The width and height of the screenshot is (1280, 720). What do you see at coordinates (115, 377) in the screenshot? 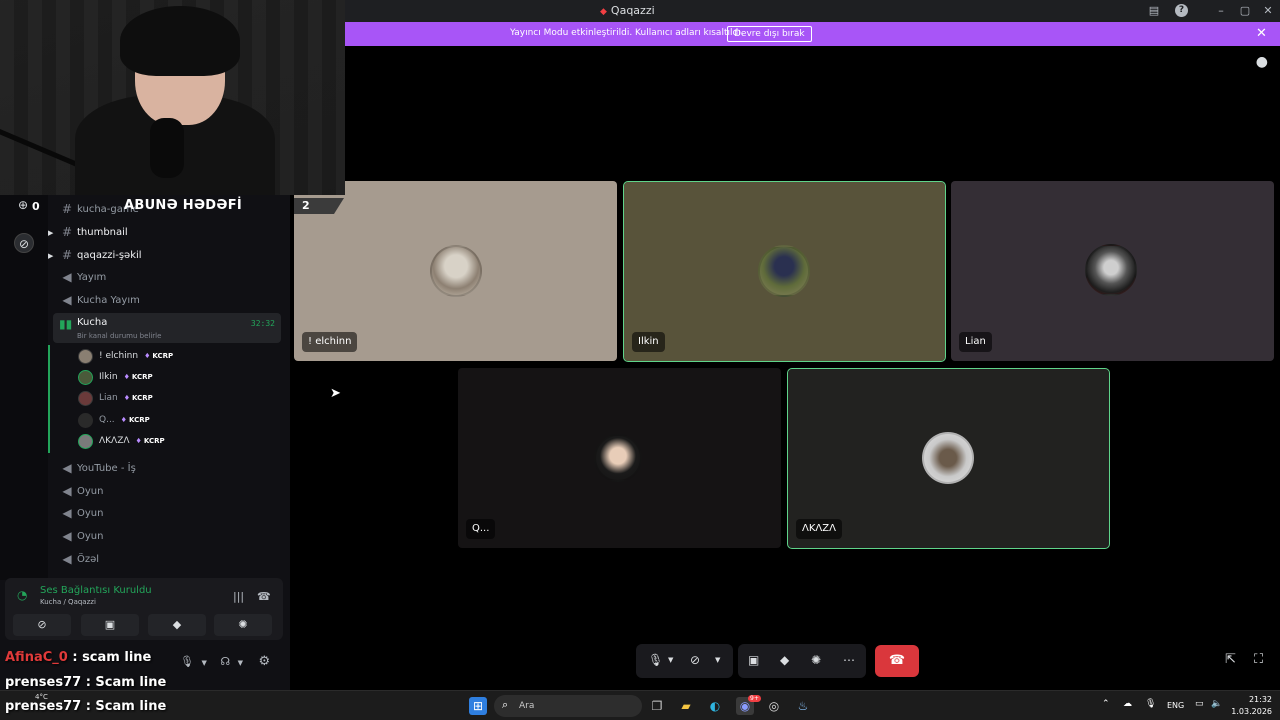
I see `voice-member: Ilkin ♦ KCRP` at bounding box center [115, 377].